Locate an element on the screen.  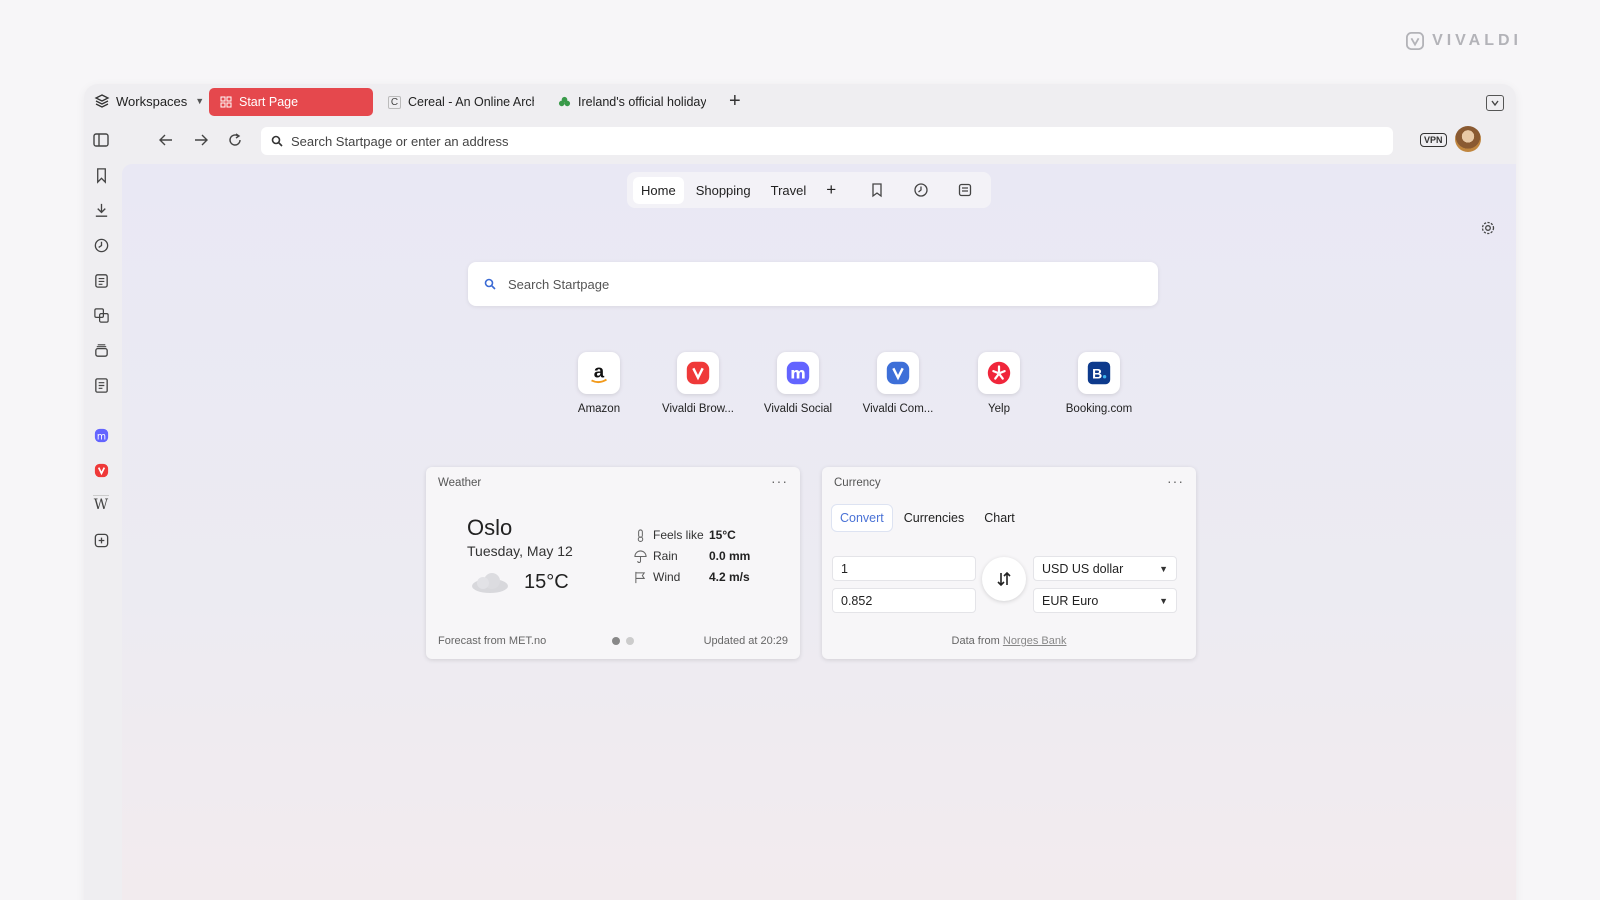
mastodon-icon: m is located at coordinates (798, 373).